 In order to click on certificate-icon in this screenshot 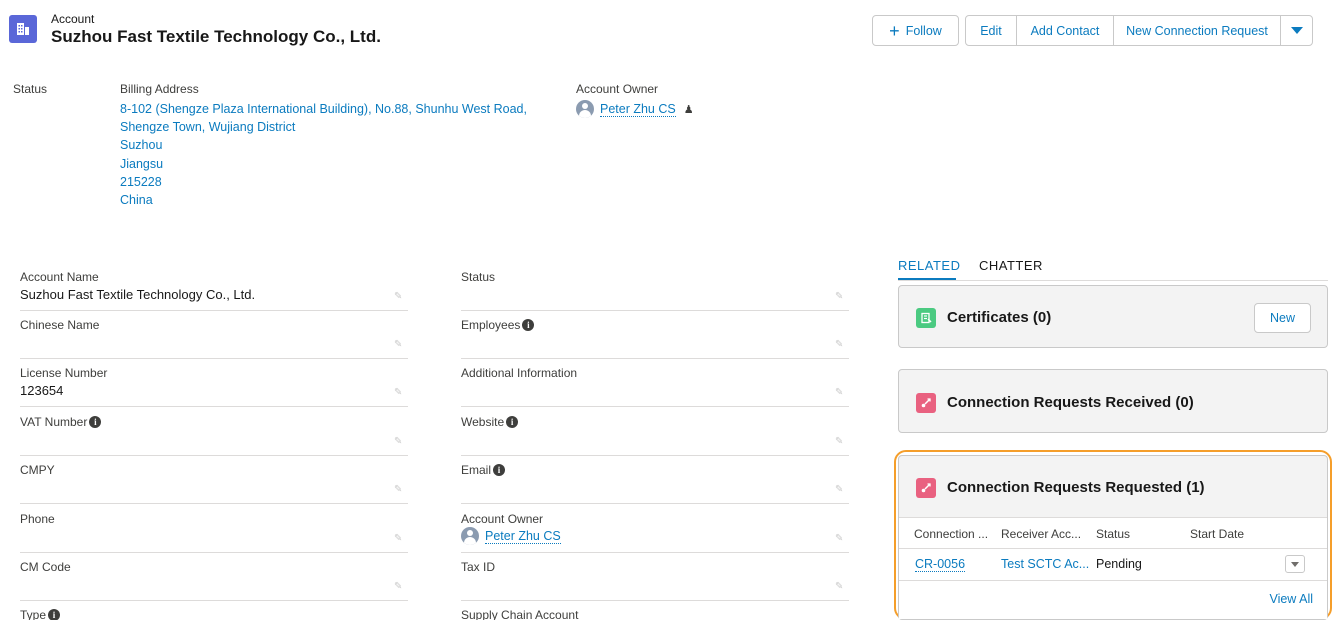, I will do `click(926, 318)`.